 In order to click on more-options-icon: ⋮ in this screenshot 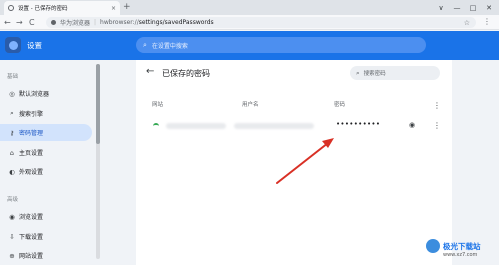, I will do `click(437, 106)`.